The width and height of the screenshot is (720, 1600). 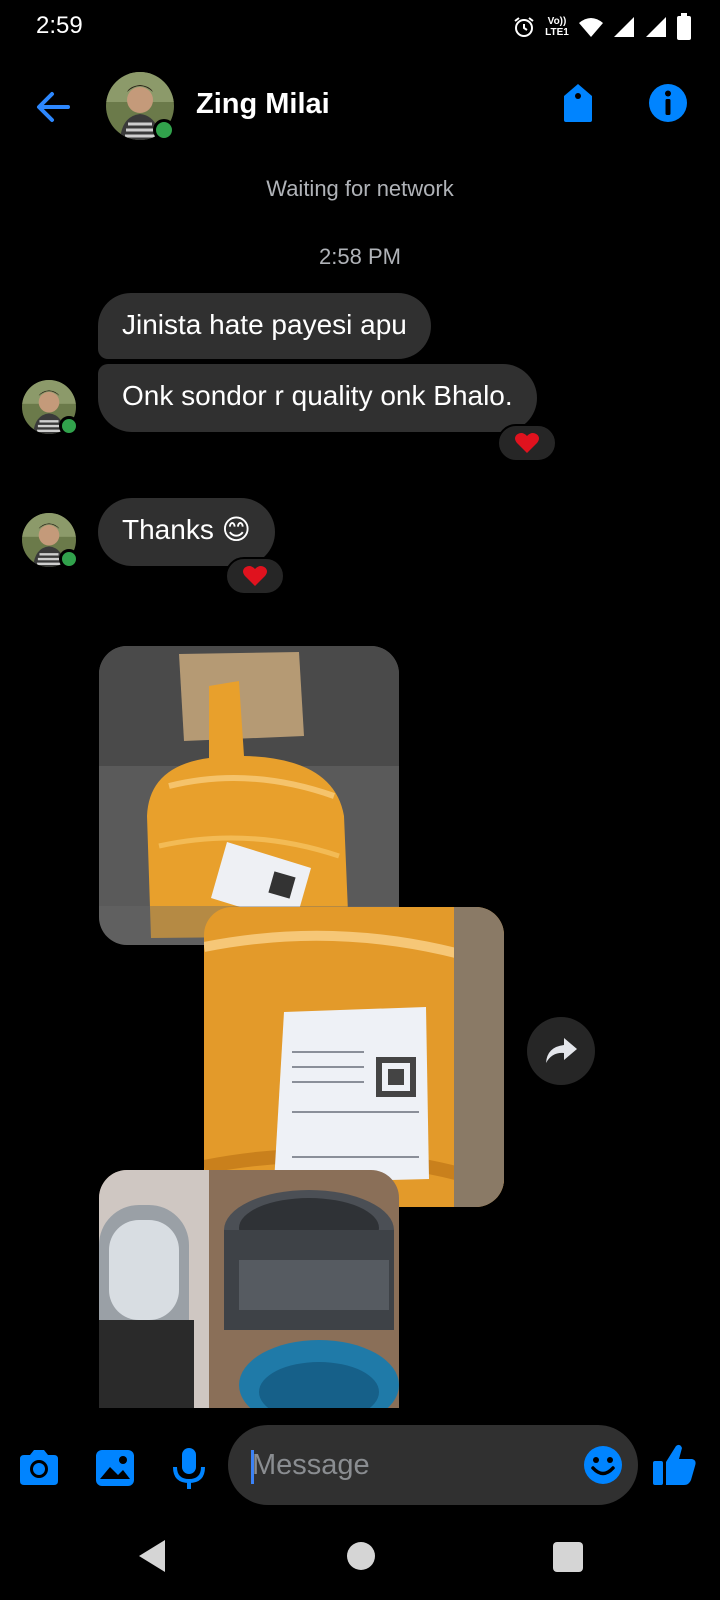 I want to click on emoji-icon, so click(x=603, y=1465).